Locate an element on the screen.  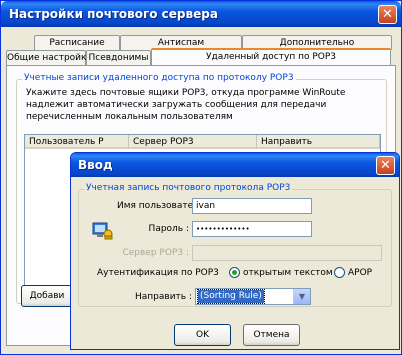
tab-schedule: Расписание is located at coordinates (77, 42).